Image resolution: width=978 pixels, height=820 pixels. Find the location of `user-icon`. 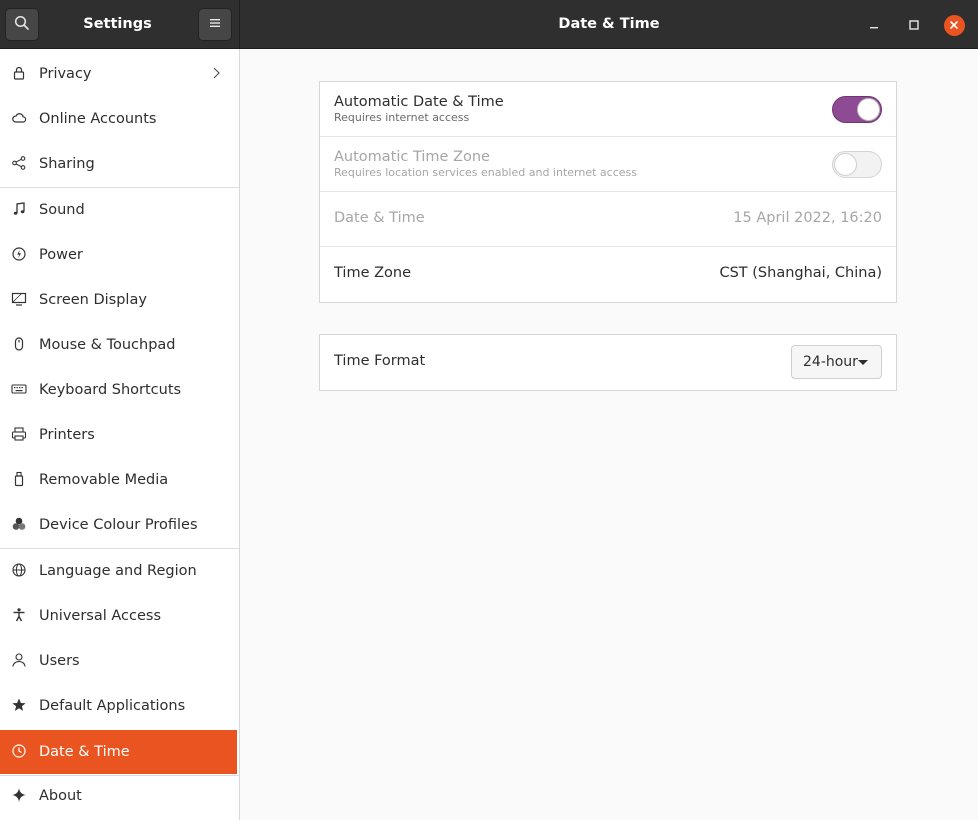

user-icon is located at coordinates (19, 660).